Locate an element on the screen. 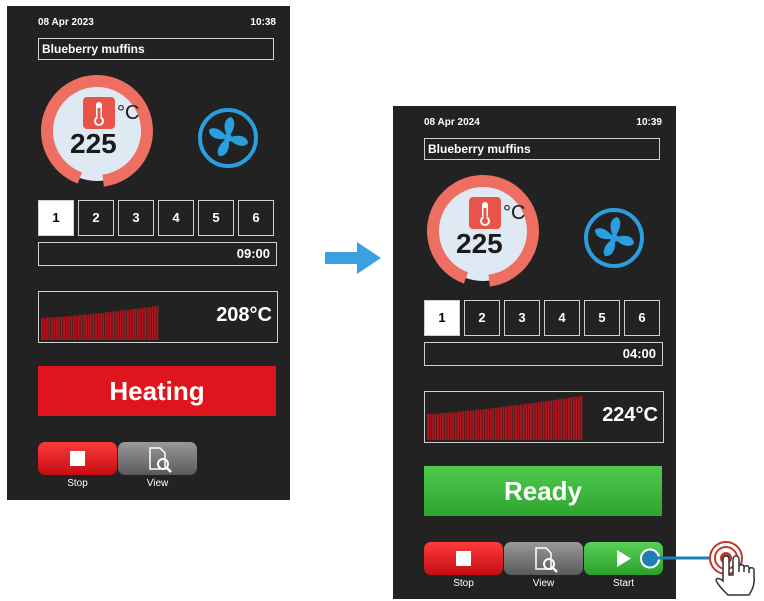 Image resolution: width=764 pixels, height=601 pixels. timer-display: 04:00 is located at coordinates (543, 354).